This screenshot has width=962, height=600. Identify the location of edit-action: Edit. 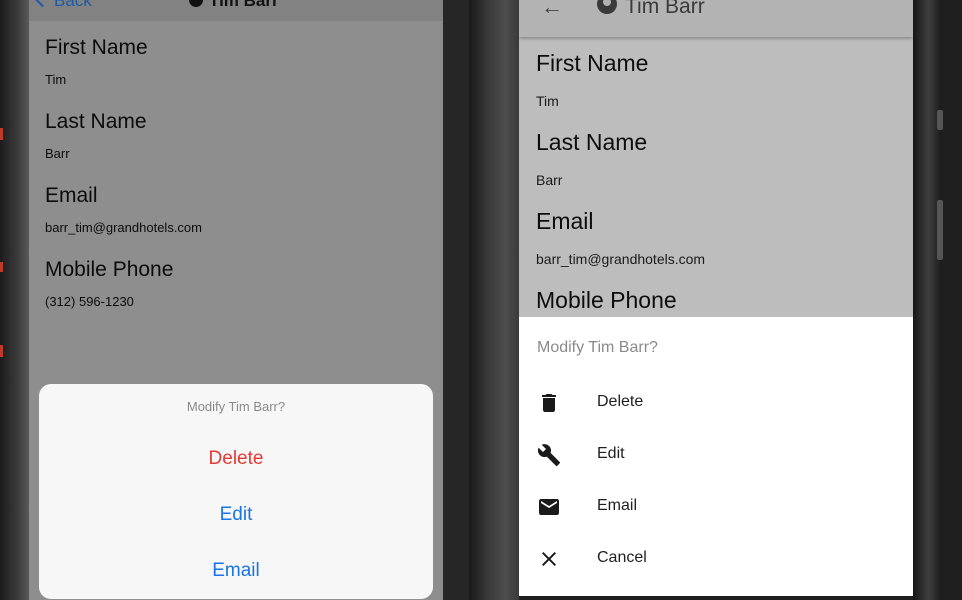
(716, 455).